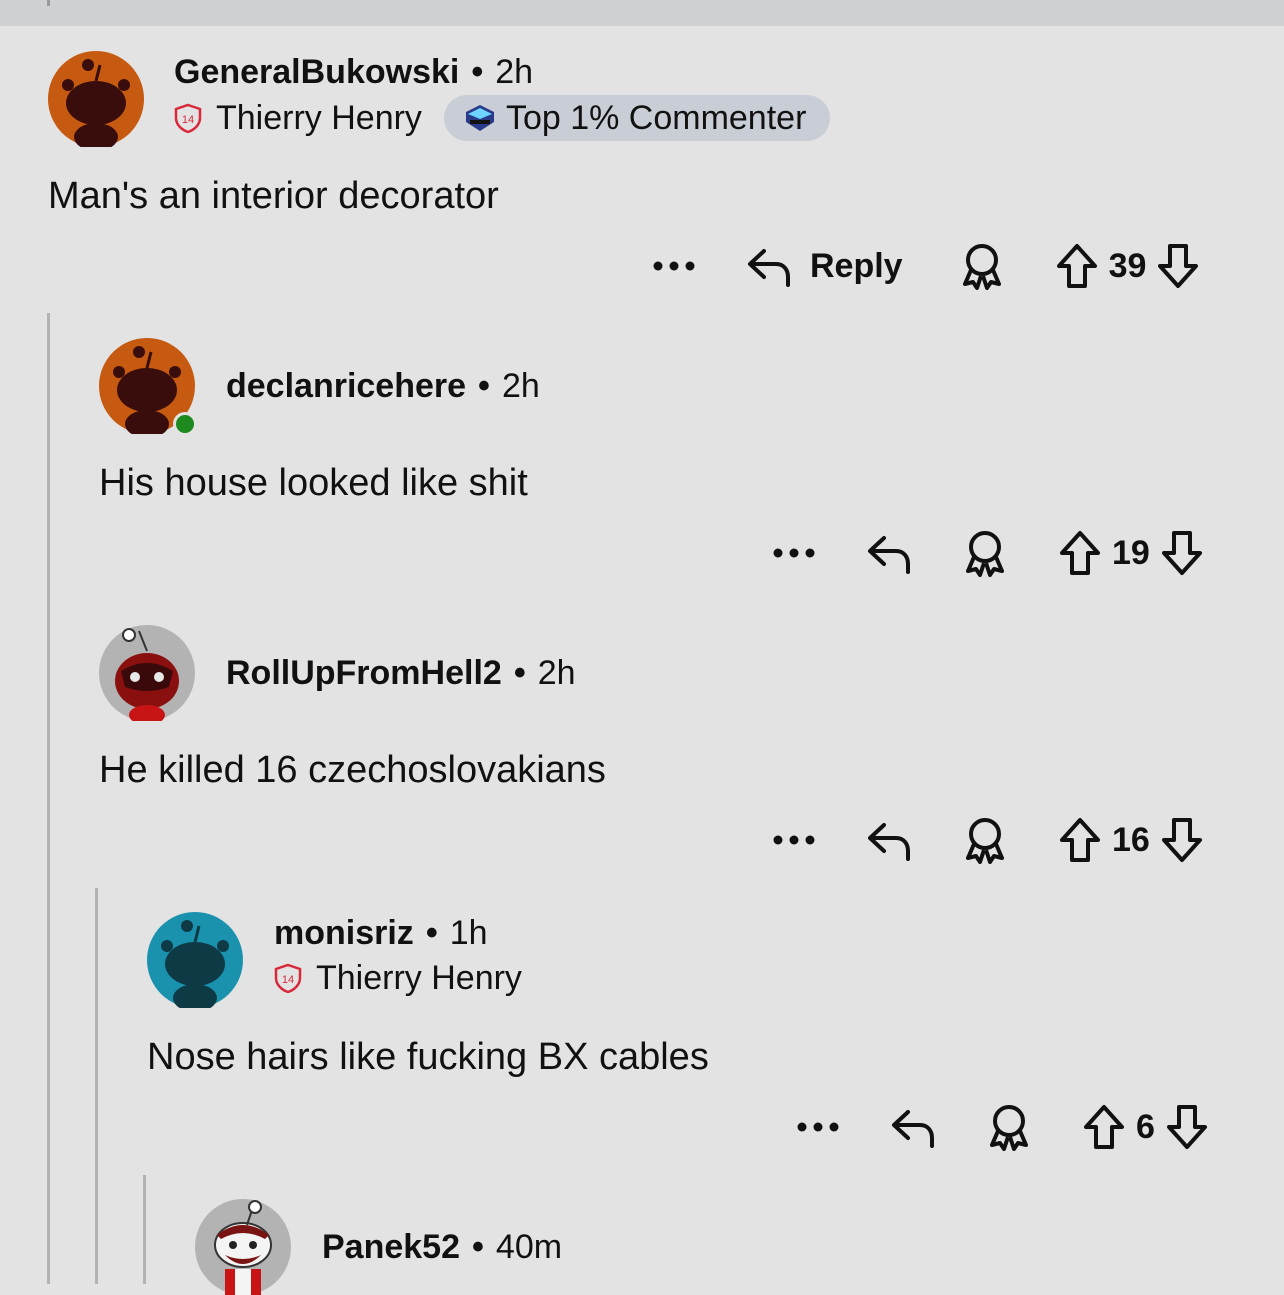 Image resolution: width=1284 pixels, height=1295 pixels. Describe the element at coordinates (313, 483) in the screenshot. I see `comment-body: His house looked like shit` at that location.